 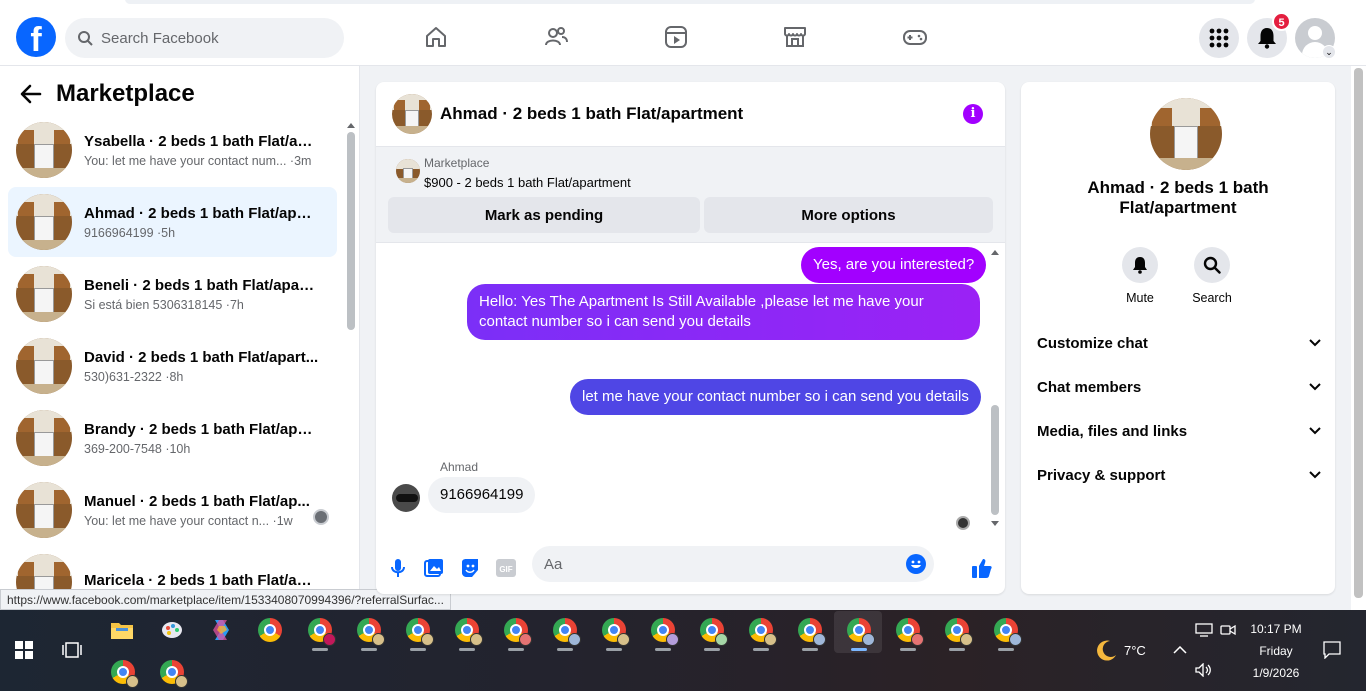 I want to click on weather-temperature: 7°C, so click(x=1135, y=650).